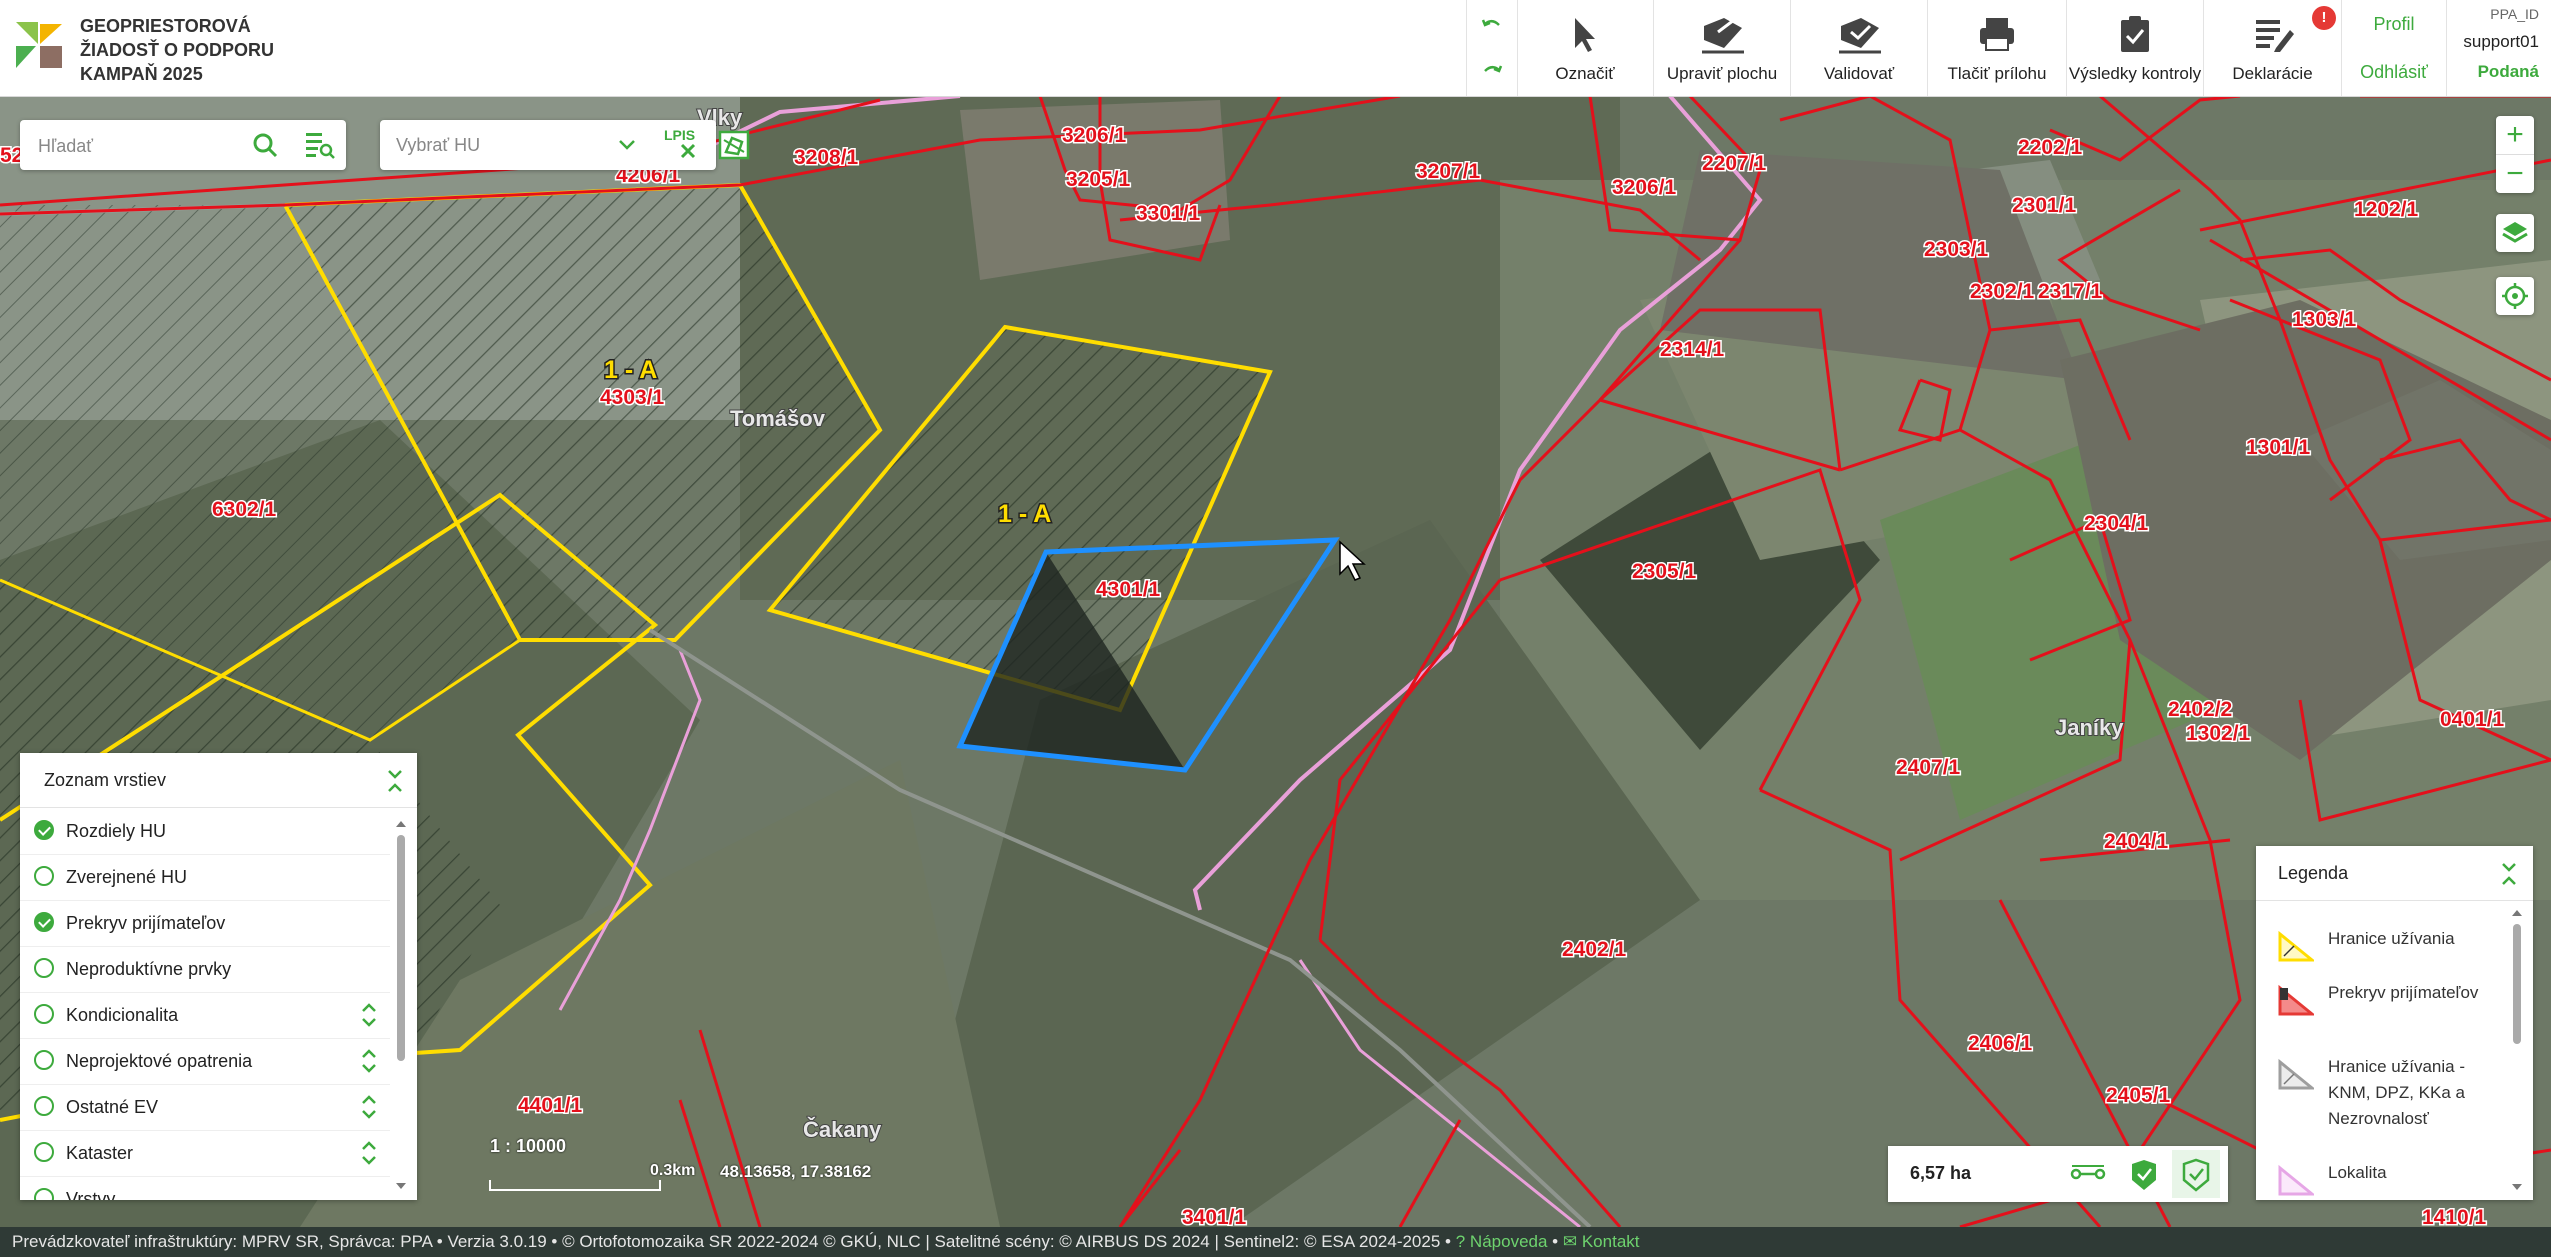 The image size is (2551, 1257). Describe the element at coordinates (2070, 291) in the screenshot. I see `parcel-label: 2317/1` at that location.